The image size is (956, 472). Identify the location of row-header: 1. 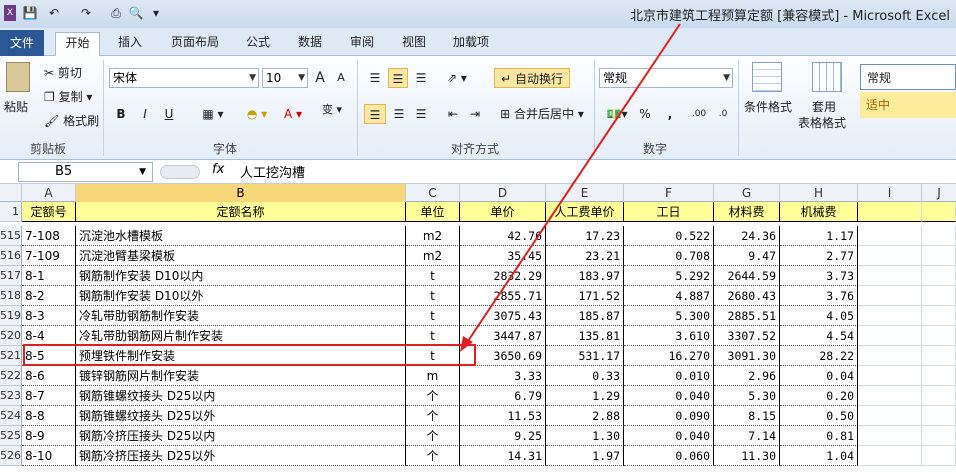
(11, 212).